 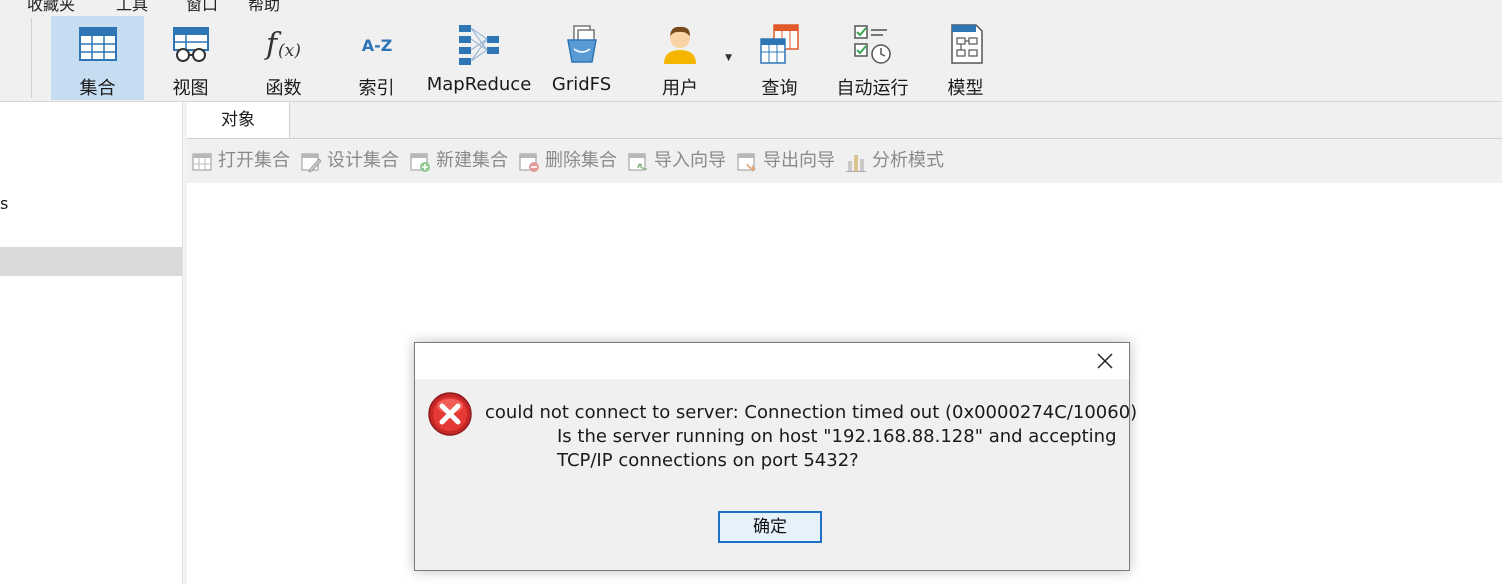 What do you see at coordinates (779, 44) in the screenshot?
I see `query-icon` at bounding box center [779, 44].